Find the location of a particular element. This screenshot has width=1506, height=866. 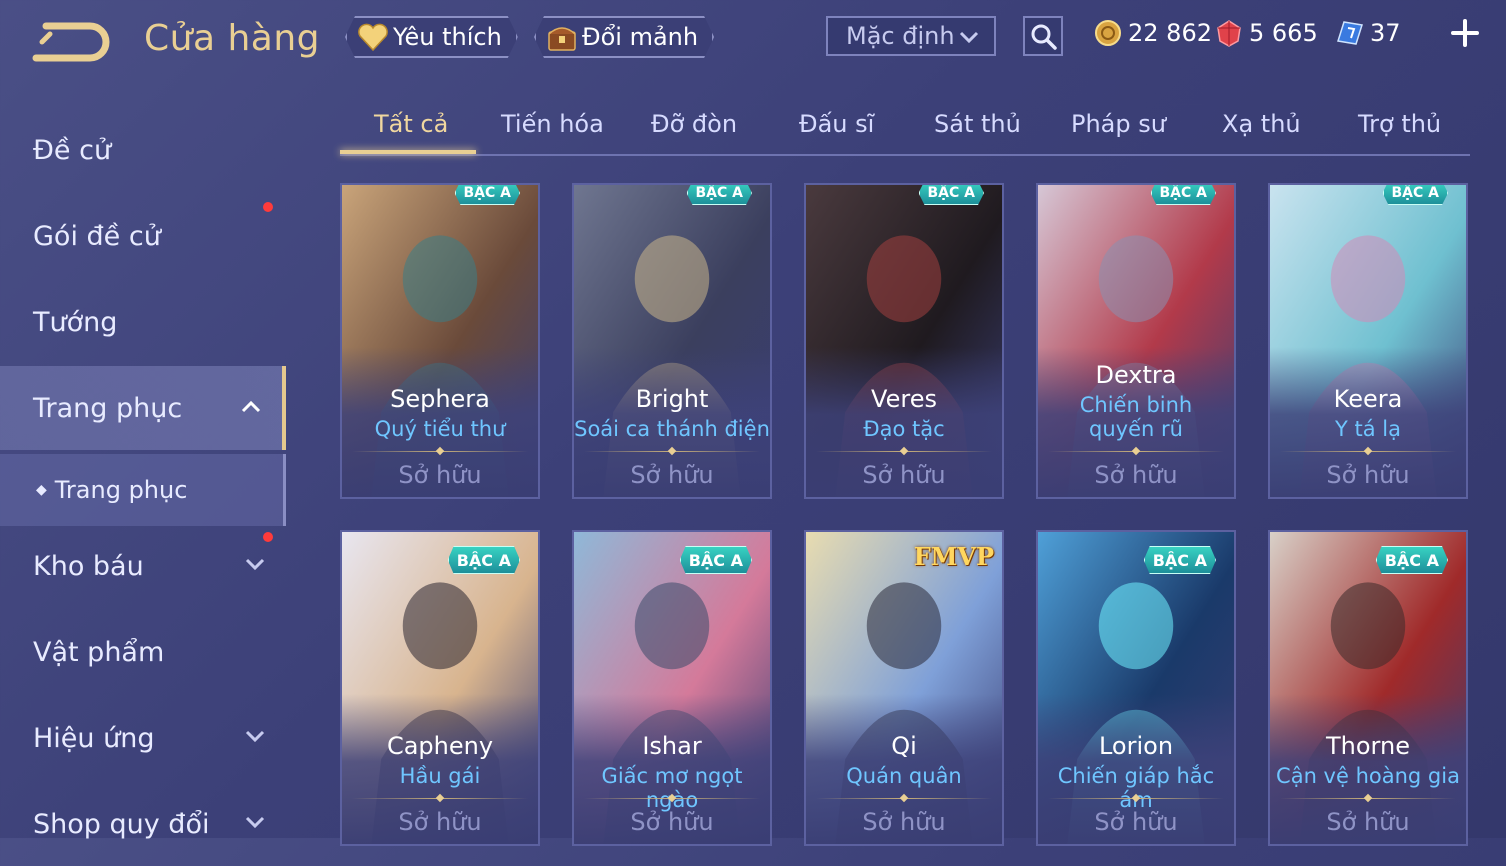

hero-name: Dextra is located at coordinates (1136, 375).